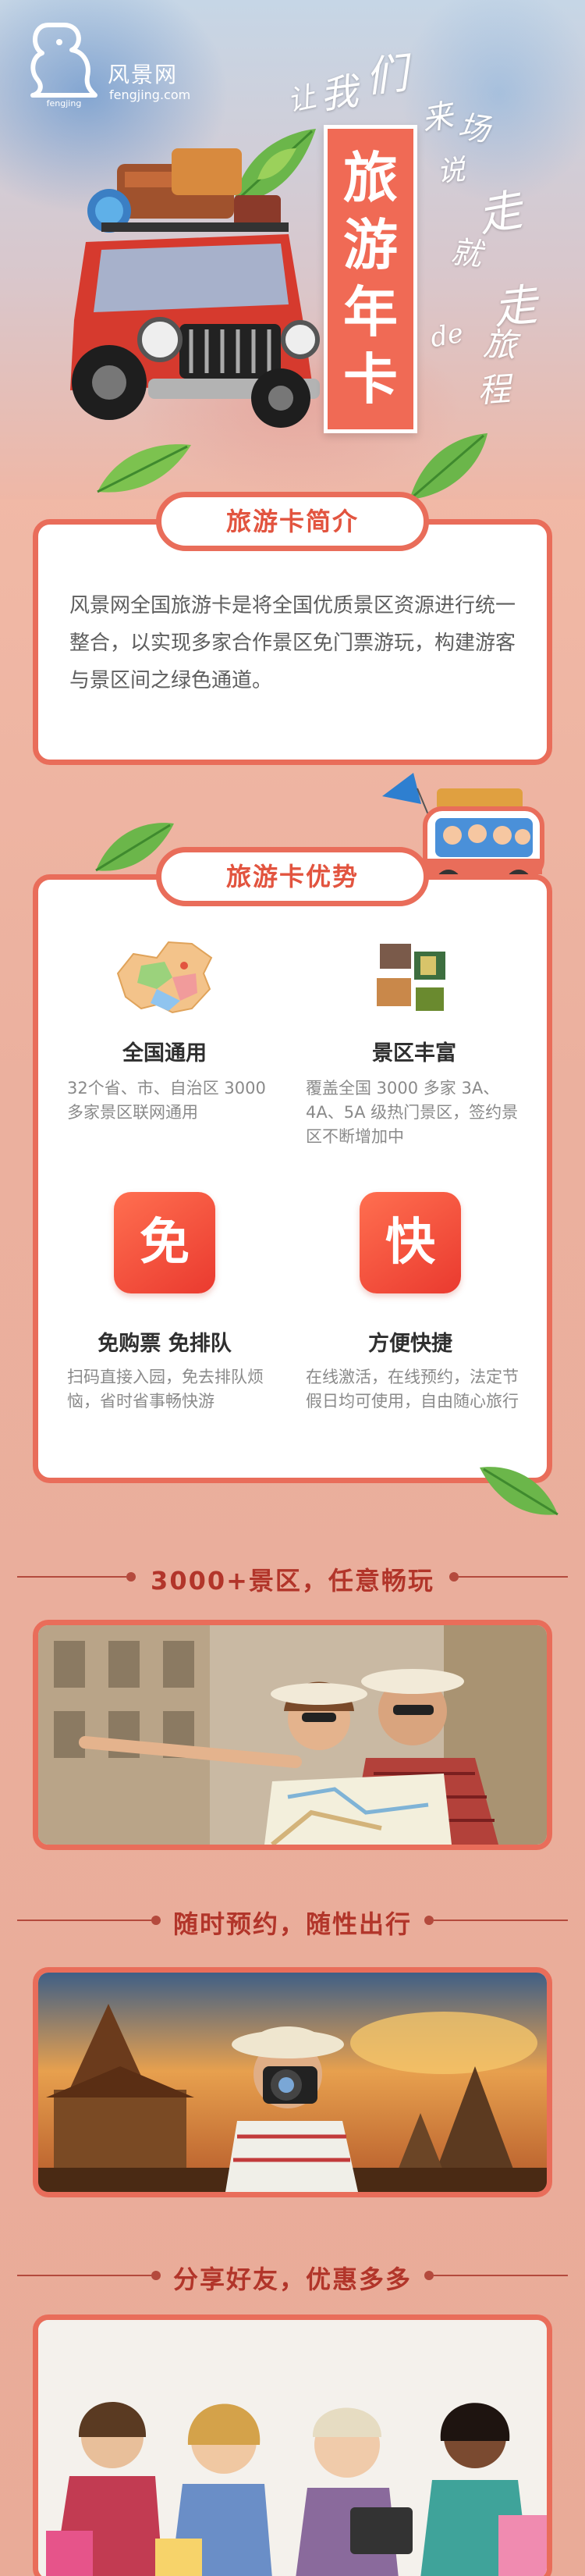 This screenshot has height=2576, width=585. Describe the element at coordinates (143, 74) in the screenshot. I see `brand-name: 风景网` at that location.